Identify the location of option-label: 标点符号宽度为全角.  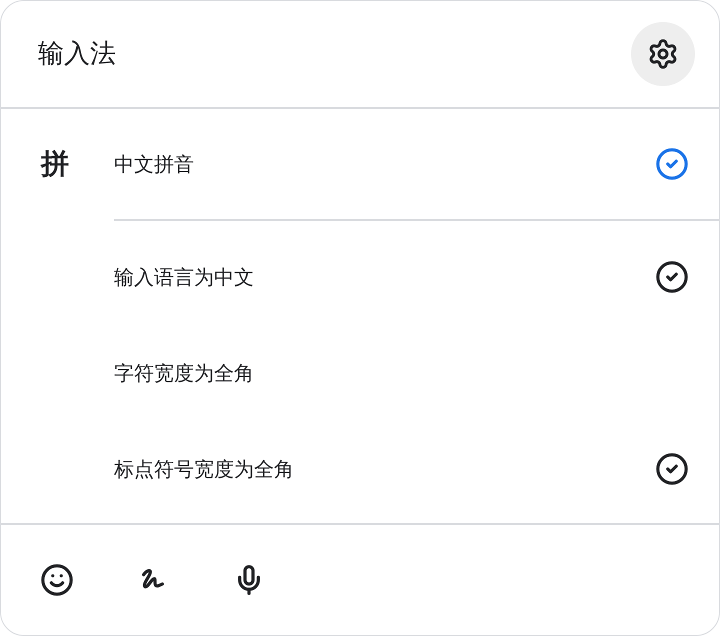
(204, 469).